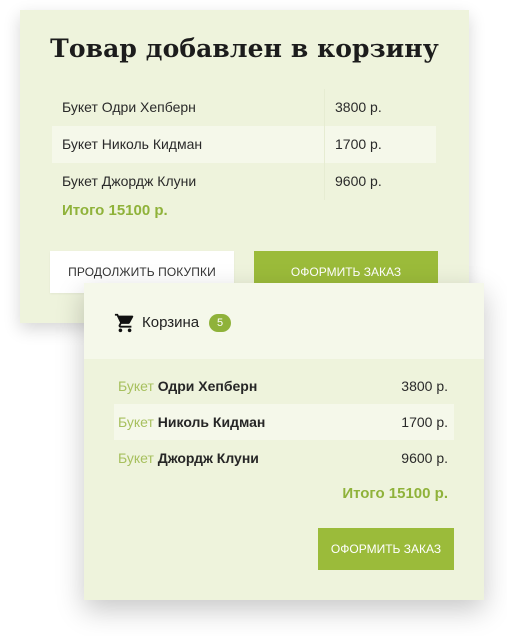  I want to click on item-label: Букет Джордж Клуни, so click(188, 458).